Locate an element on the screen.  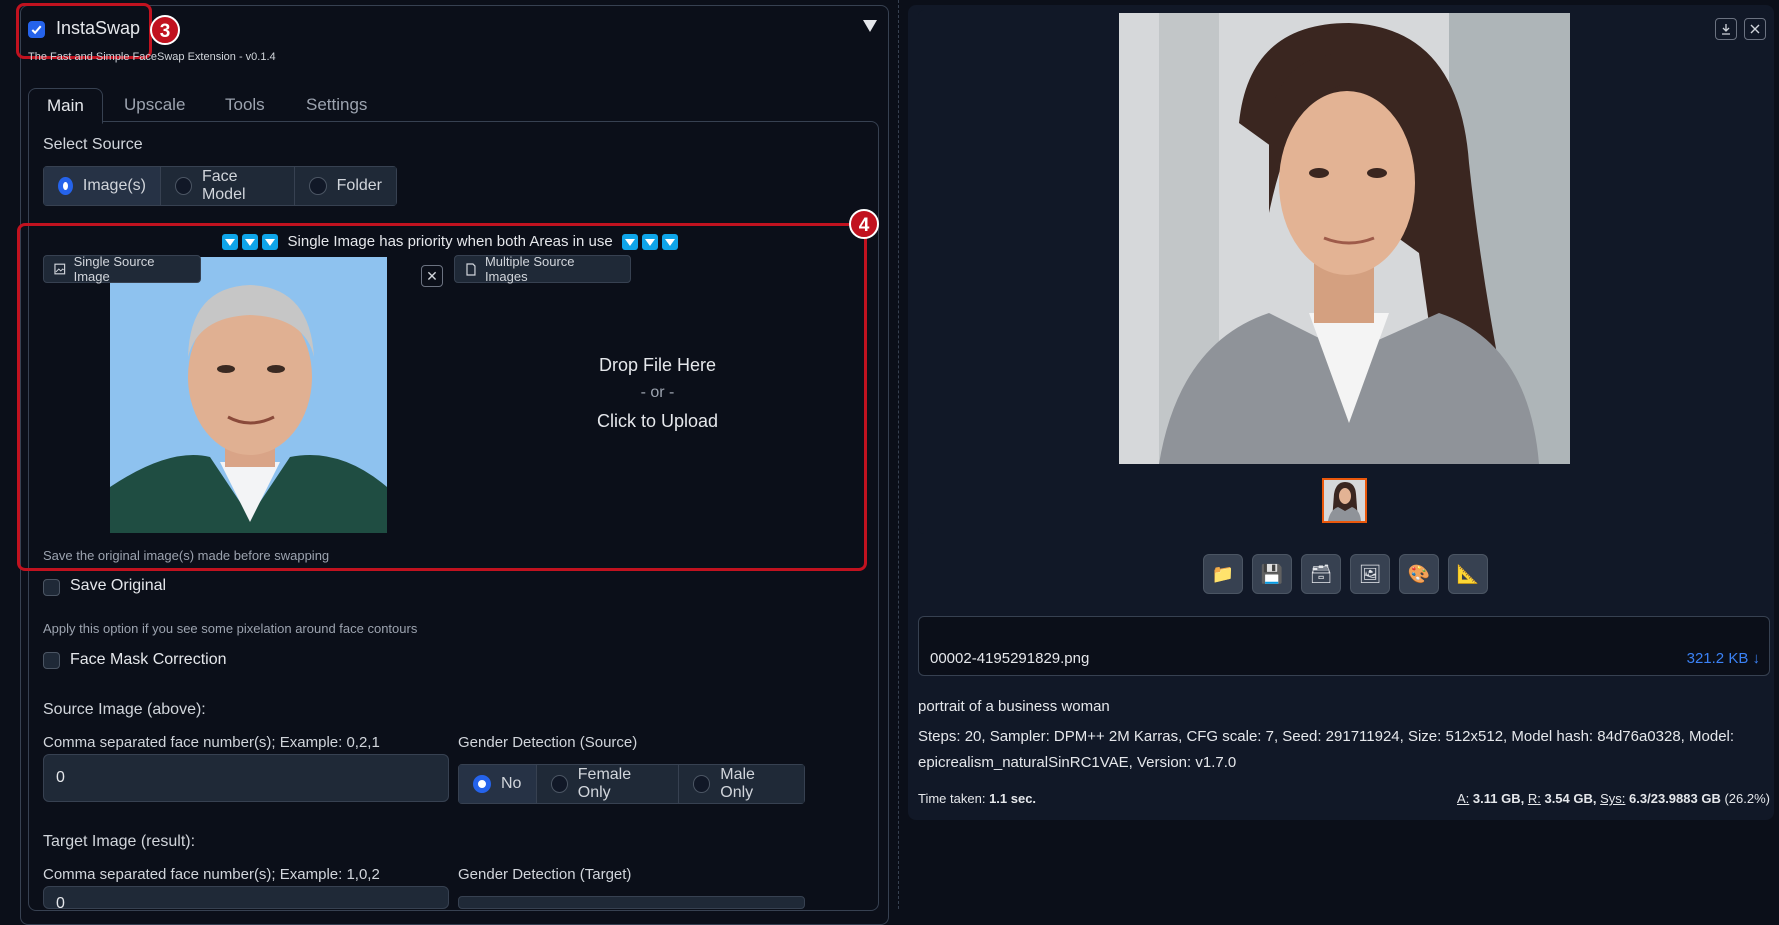
output-filesize-link: 321.2 KB ↓ is located at coordinates (1710, 658).